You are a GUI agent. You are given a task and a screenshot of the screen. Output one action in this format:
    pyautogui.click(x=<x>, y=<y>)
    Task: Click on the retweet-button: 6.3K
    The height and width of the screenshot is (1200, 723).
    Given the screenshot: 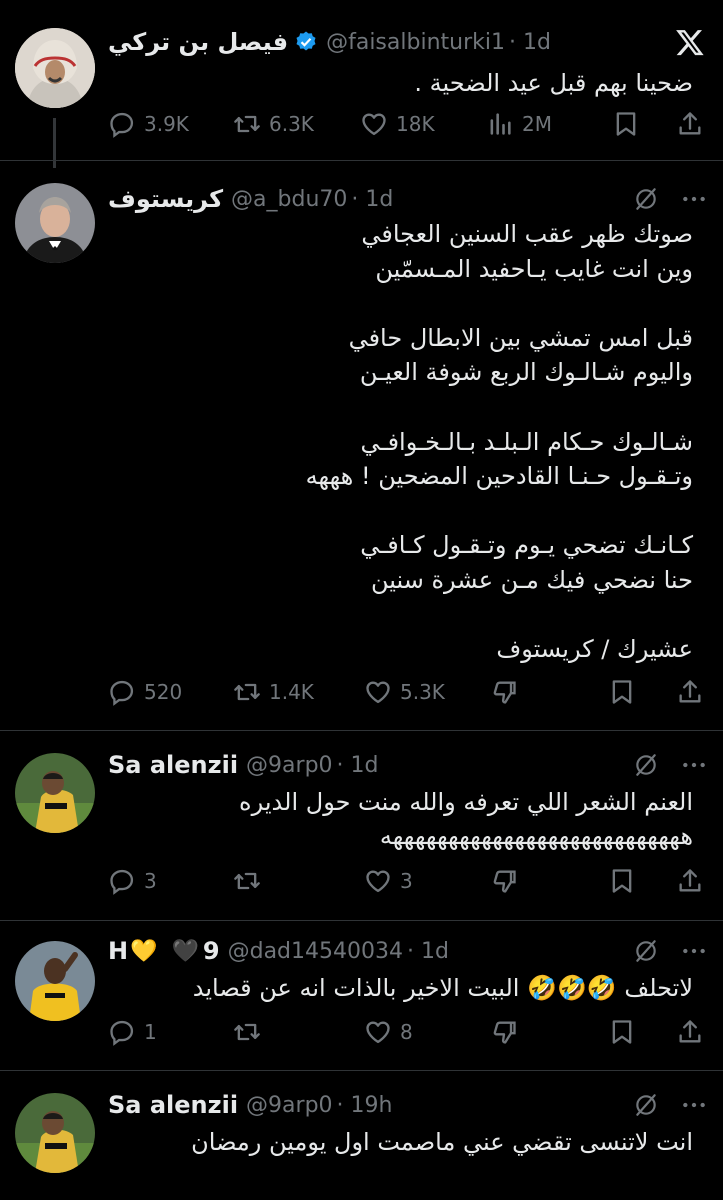 What is the action you would take?
    pyautogui.click(x=273, y=124)
    